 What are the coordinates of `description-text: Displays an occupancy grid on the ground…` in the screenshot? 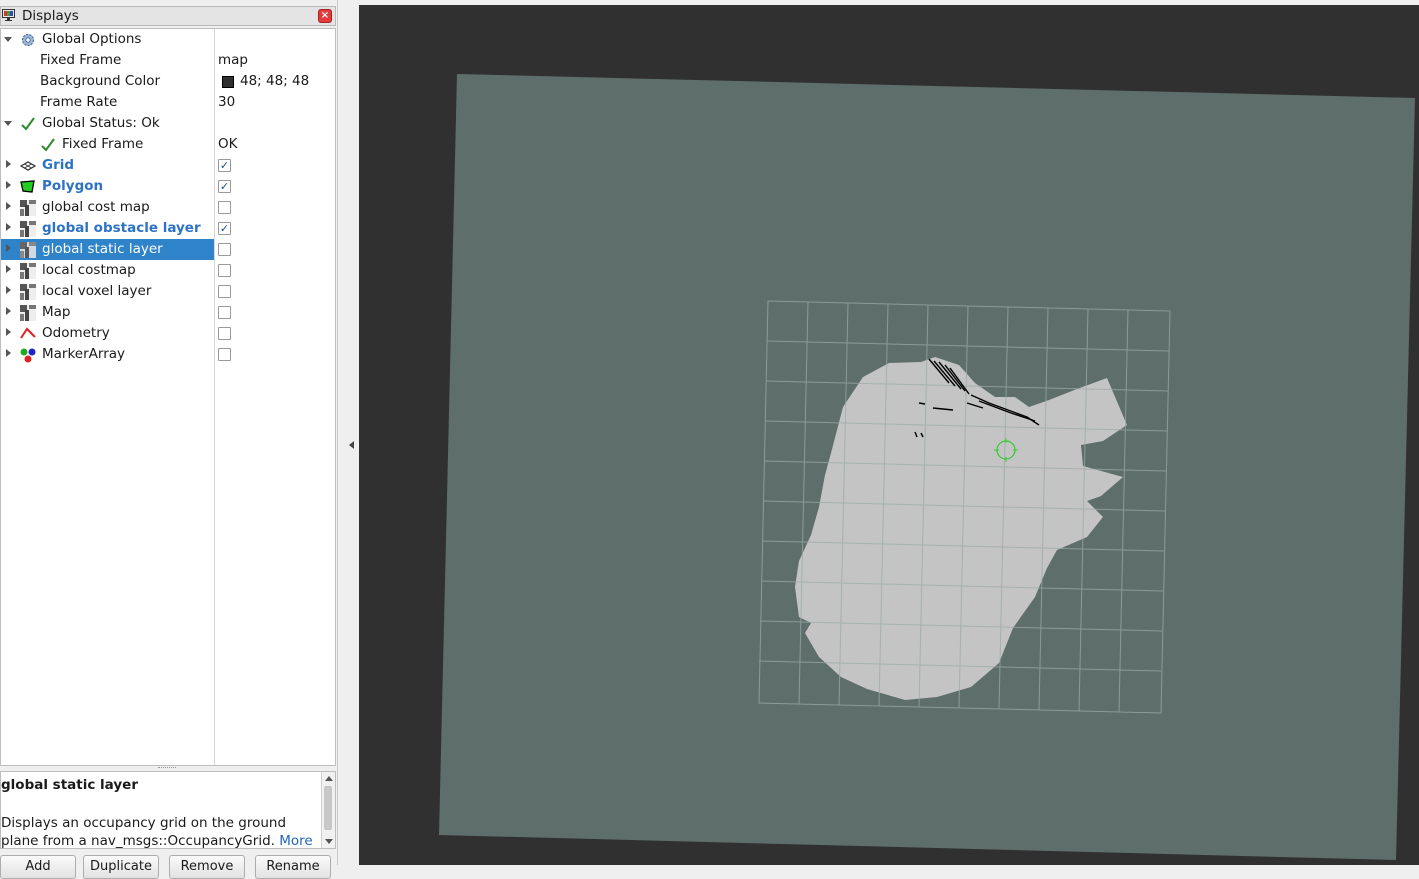 It's located at (158, 831).